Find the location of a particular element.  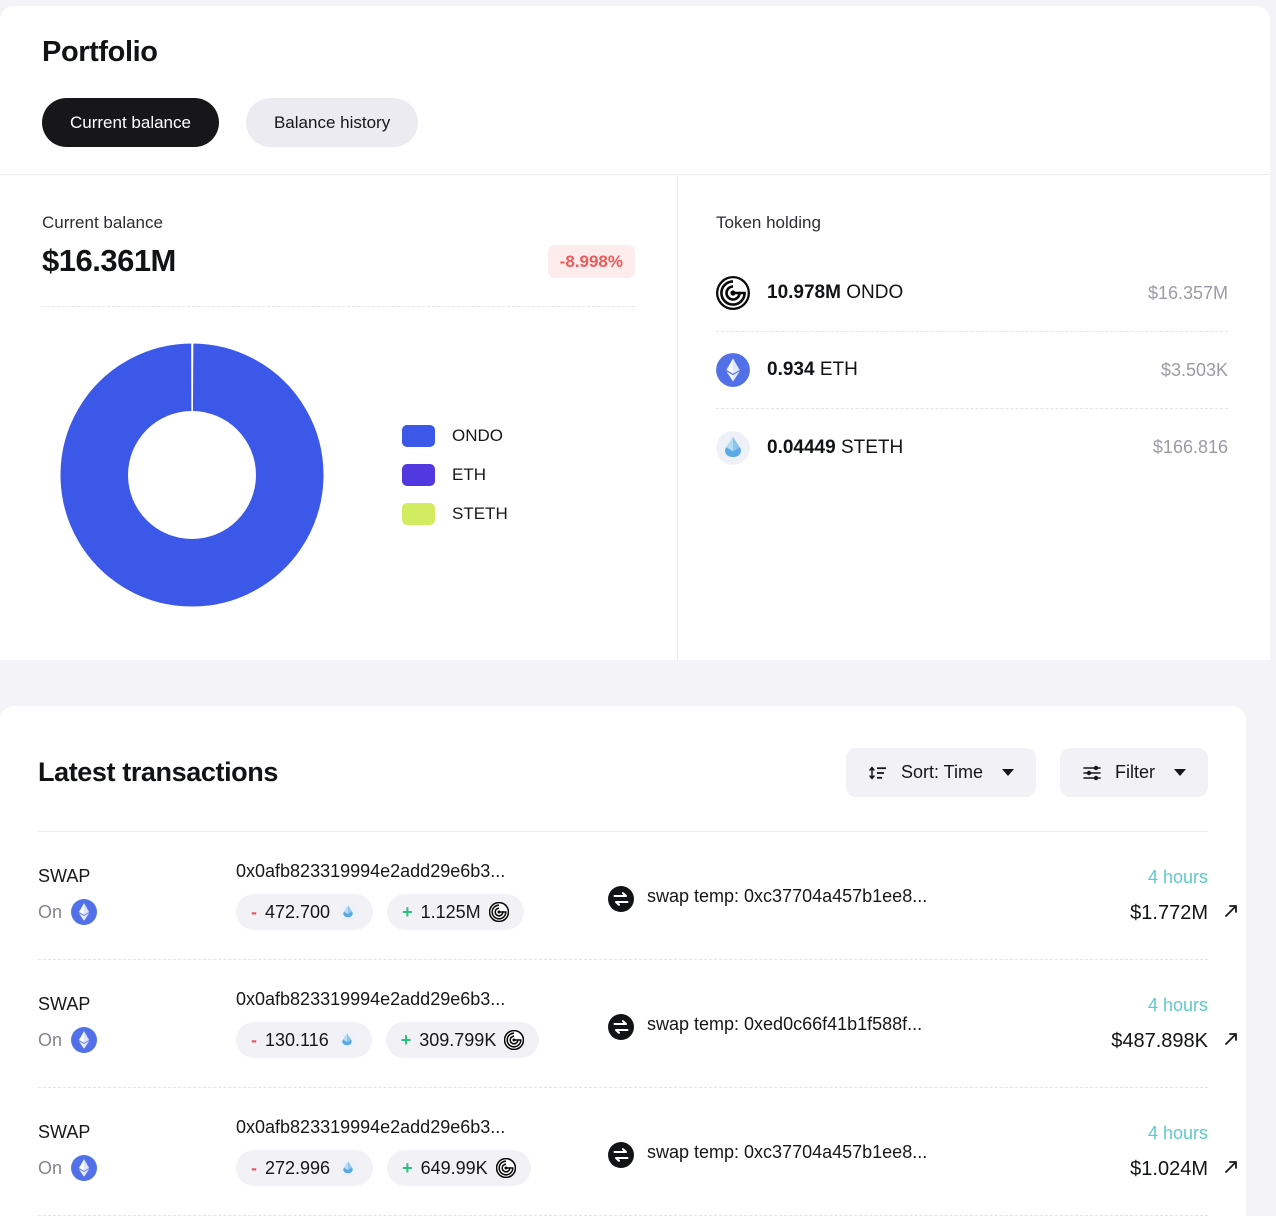

tx-amount-pills: - 272.996 + 649.99K is located at coordinates (422, 1168).